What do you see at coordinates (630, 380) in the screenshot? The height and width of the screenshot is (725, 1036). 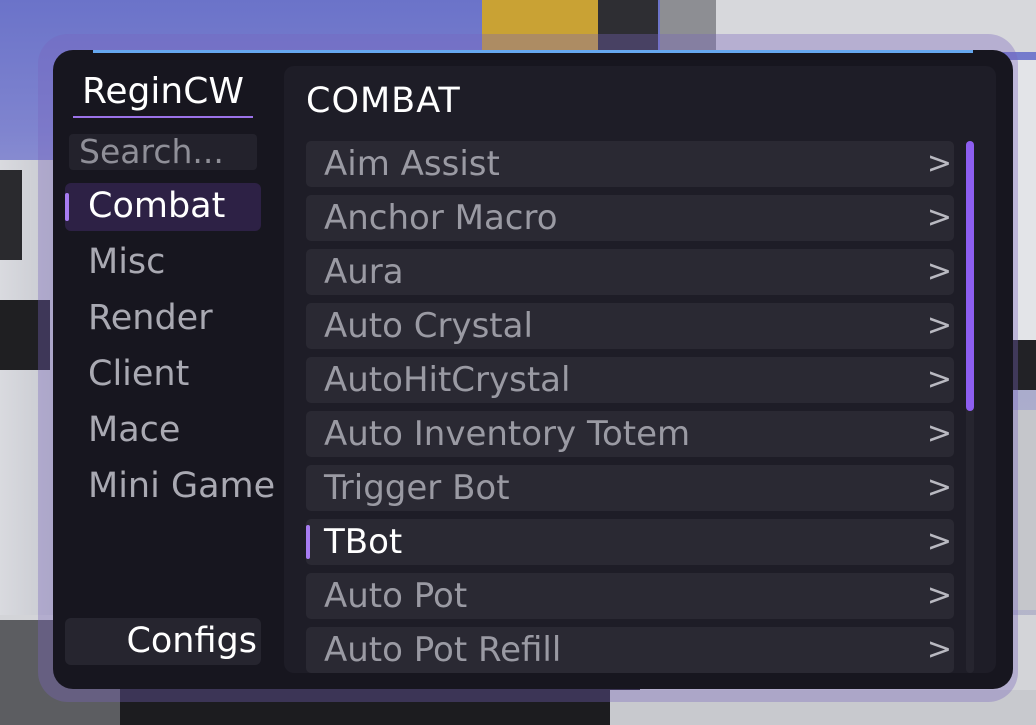 I see `module-row: AutoHitCrystal >` at bounding box center [630, 380].